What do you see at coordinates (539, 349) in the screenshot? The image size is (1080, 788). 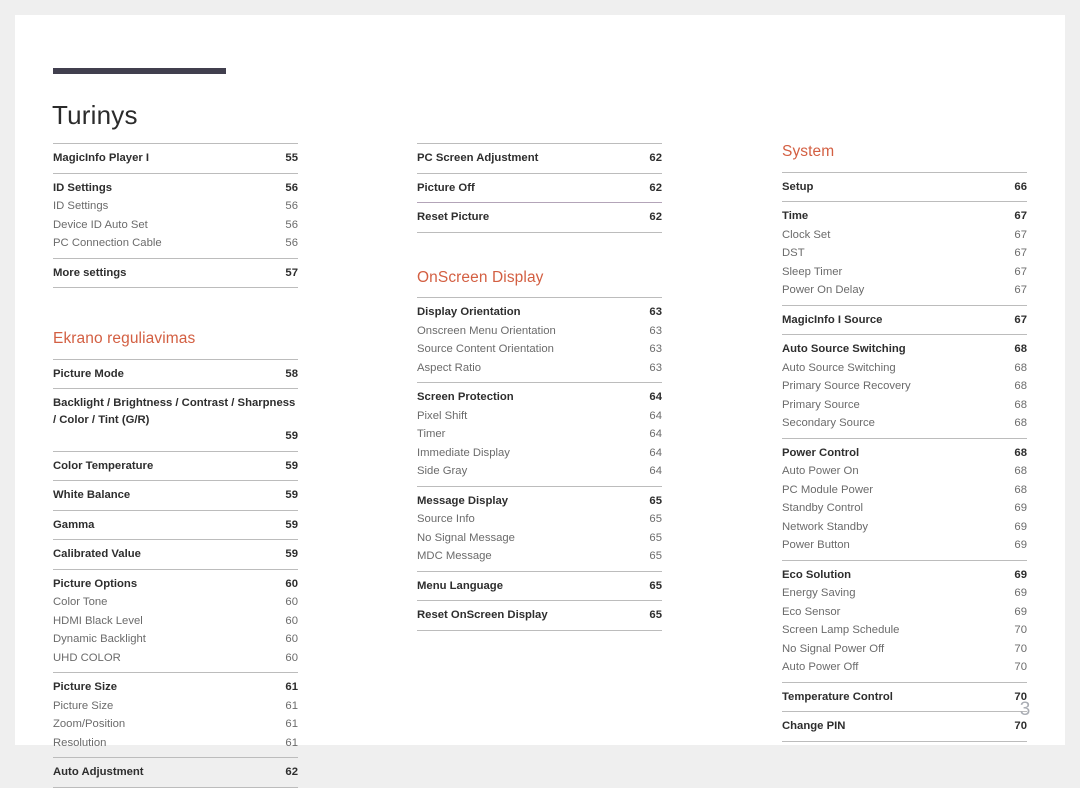 I see `toc-entry: Source Content Orientation 63` at bounding box center [539, 349].